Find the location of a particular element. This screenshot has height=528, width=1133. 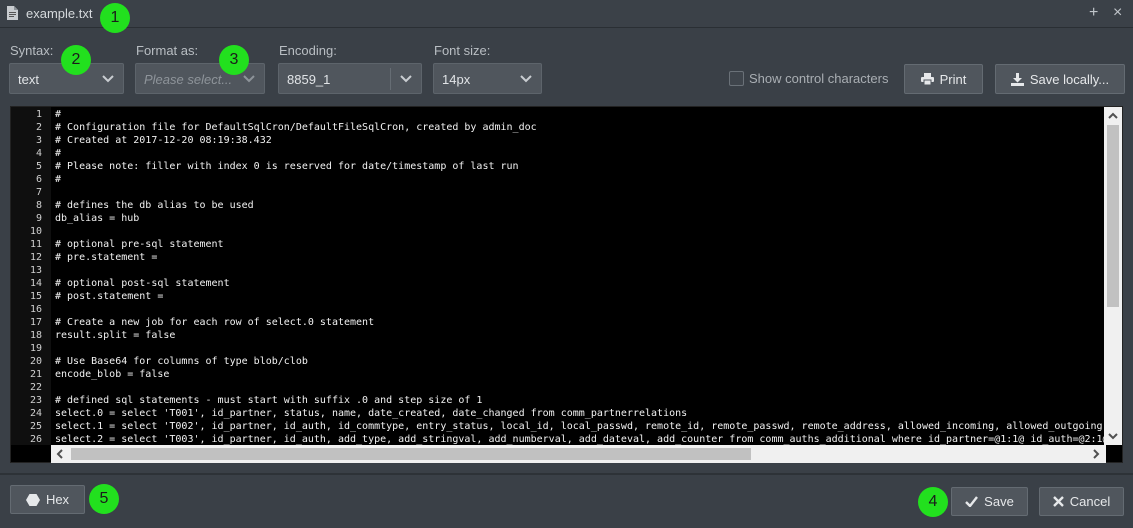

syntax-label: Syntax: is located at coordinates (32, 50).